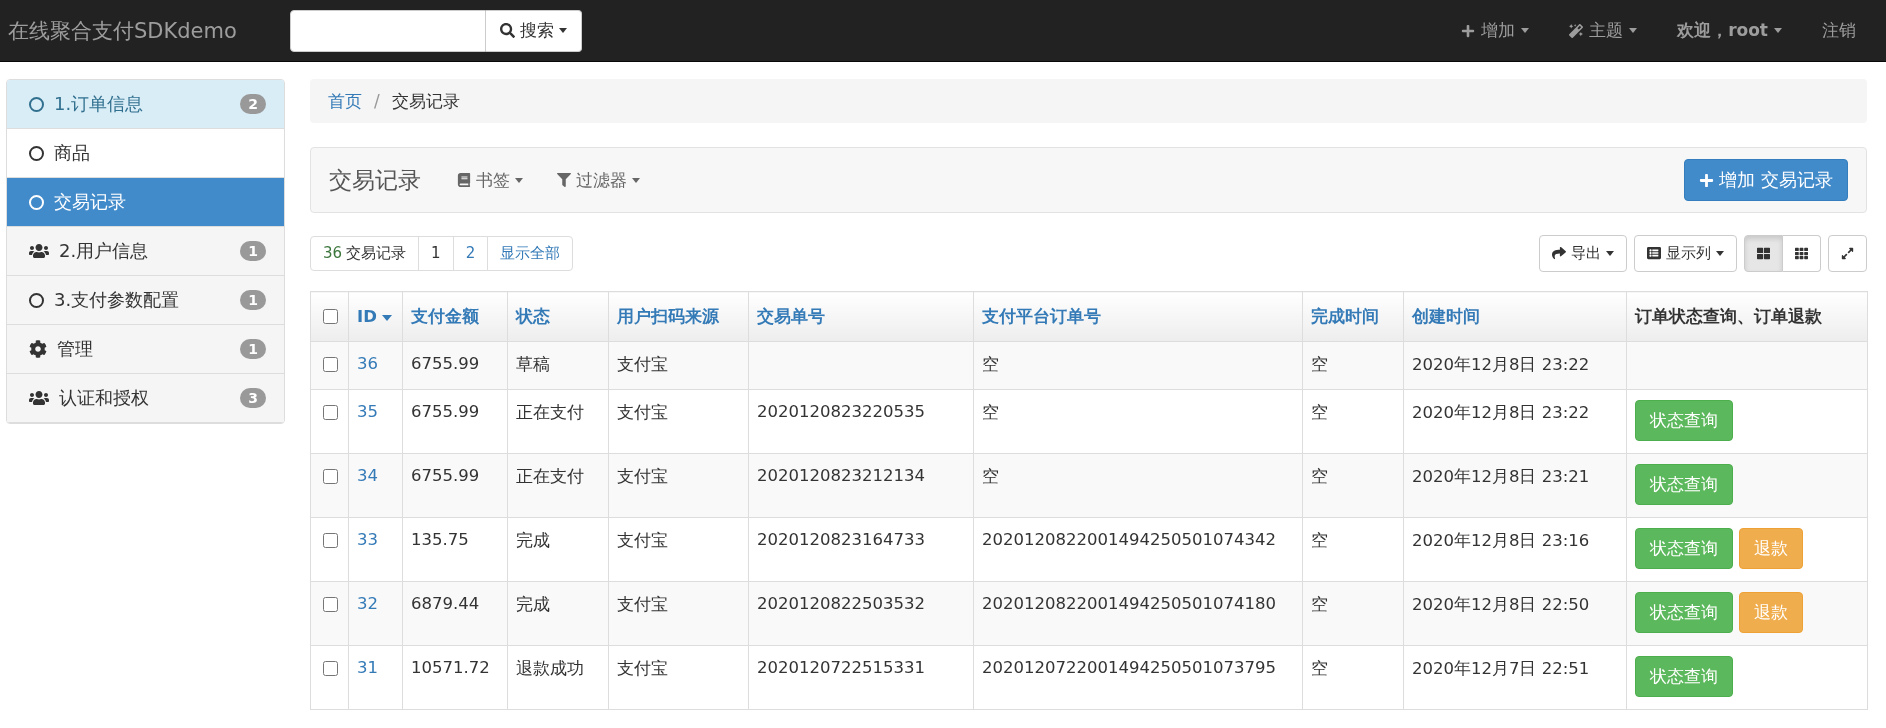  What do you see at coordinates (145, 251) in the screenshot?
I see `sidebar-group: 2.用户信息 1` at bounding box center [145, 251].